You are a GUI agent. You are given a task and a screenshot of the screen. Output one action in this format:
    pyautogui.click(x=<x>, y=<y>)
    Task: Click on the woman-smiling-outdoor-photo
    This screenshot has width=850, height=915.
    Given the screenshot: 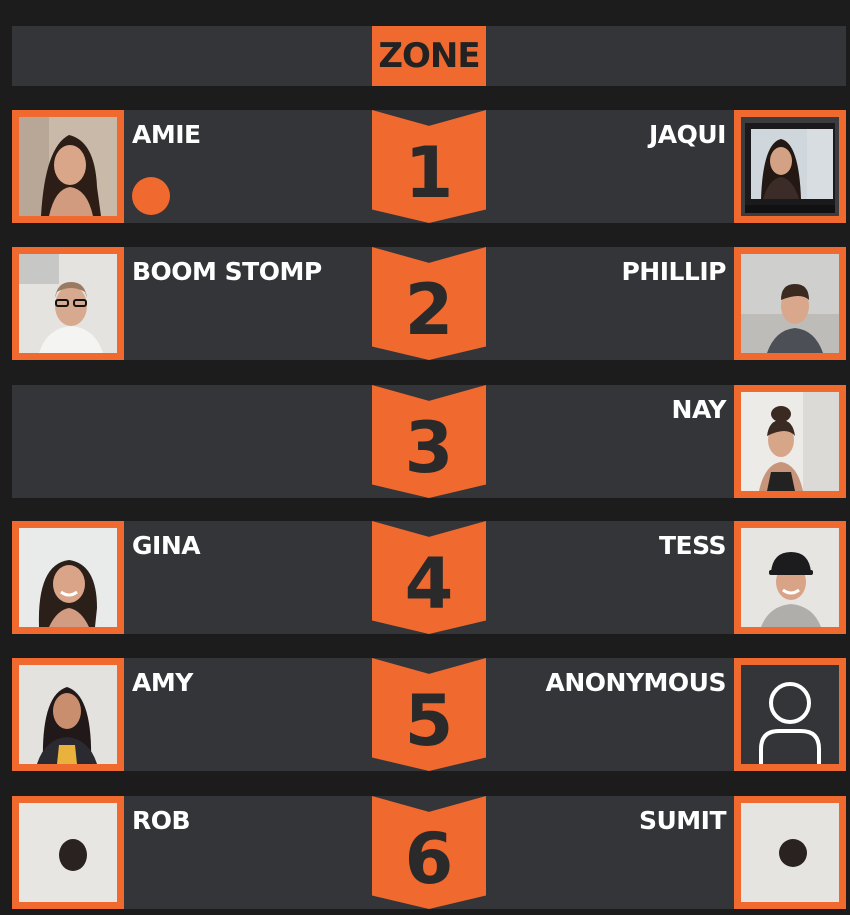 What is the action you would take?
    pyautogui.click(x=68, y=577)
    